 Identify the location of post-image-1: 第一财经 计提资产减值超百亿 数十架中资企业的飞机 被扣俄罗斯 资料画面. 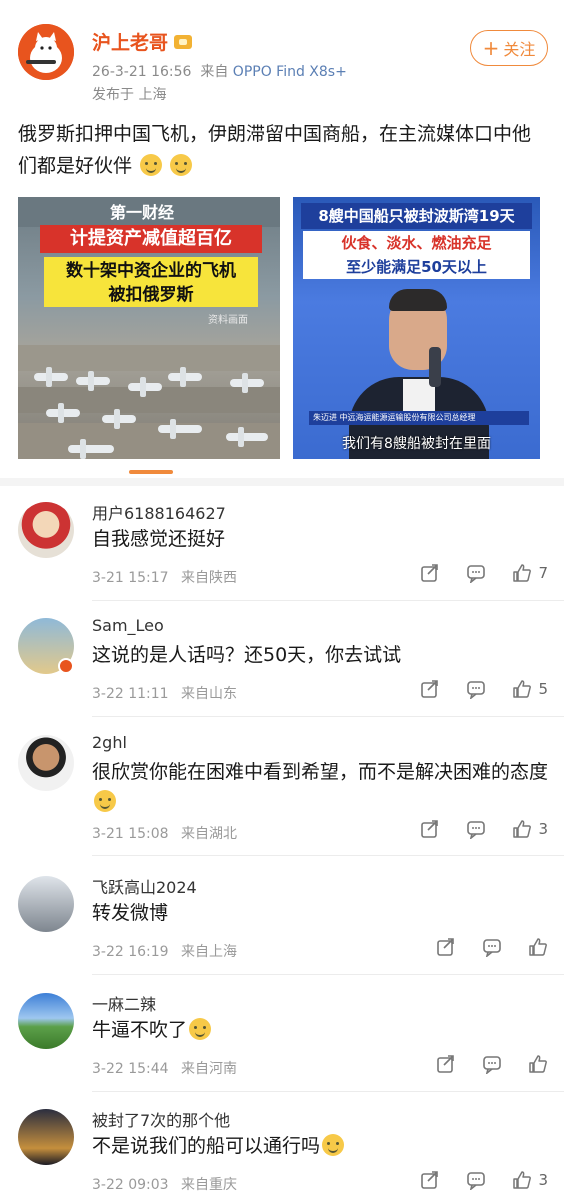
(149, 328).